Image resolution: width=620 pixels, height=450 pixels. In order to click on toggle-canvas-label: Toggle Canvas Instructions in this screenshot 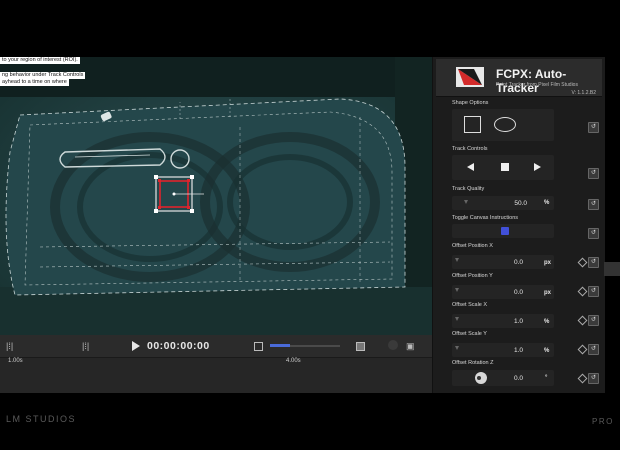, I will do `click(485, 218)`.